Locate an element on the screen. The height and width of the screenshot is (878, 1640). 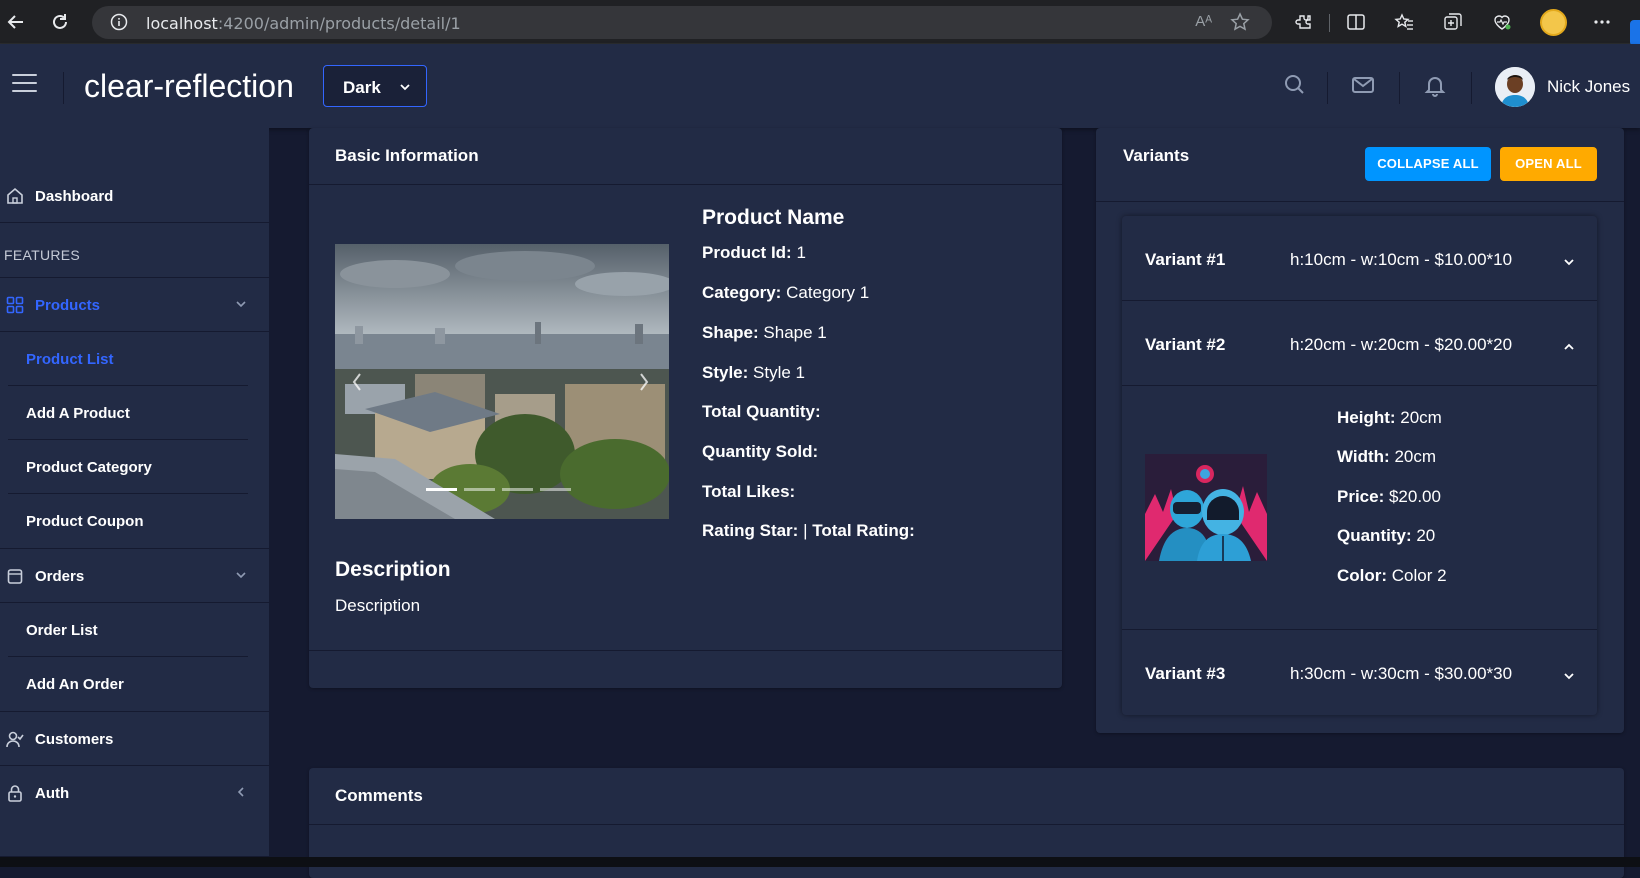
product-image-carousel is located at coordinates (502, 381).